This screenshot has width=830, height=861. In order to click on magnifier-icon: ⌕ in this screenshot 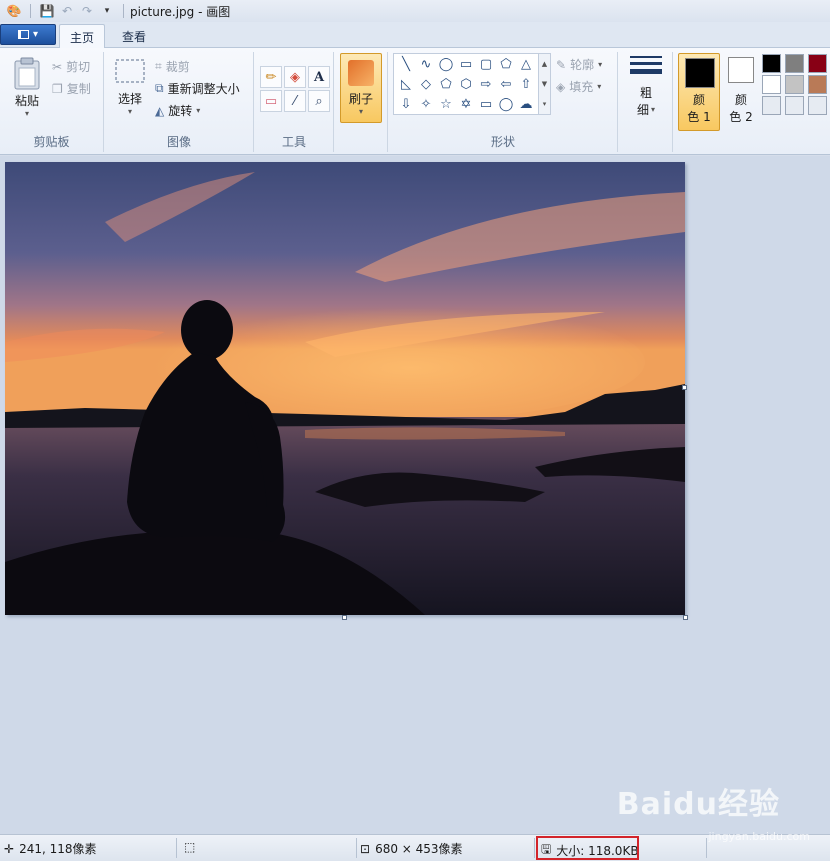, I will do `click(319, 101)`.